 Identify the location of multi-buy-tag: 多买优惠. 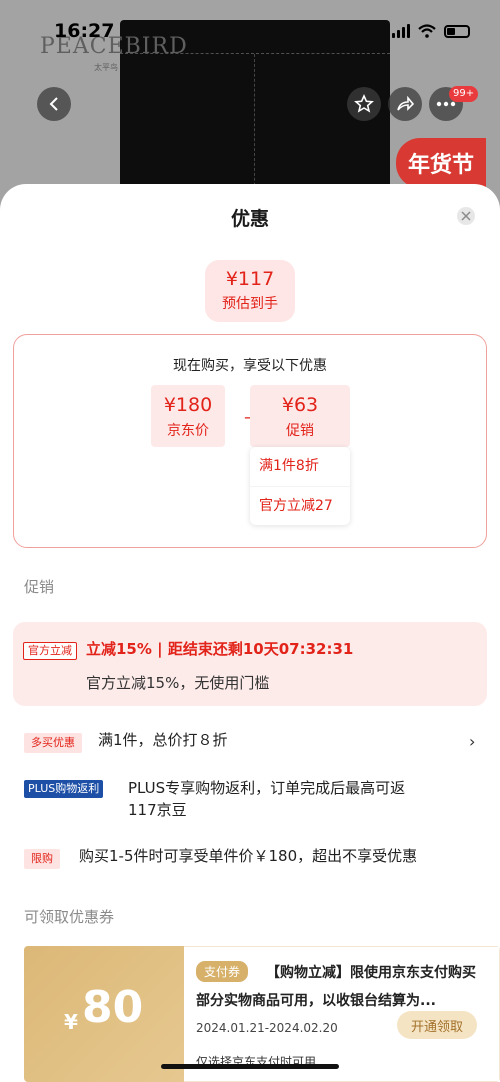
(53, 743).